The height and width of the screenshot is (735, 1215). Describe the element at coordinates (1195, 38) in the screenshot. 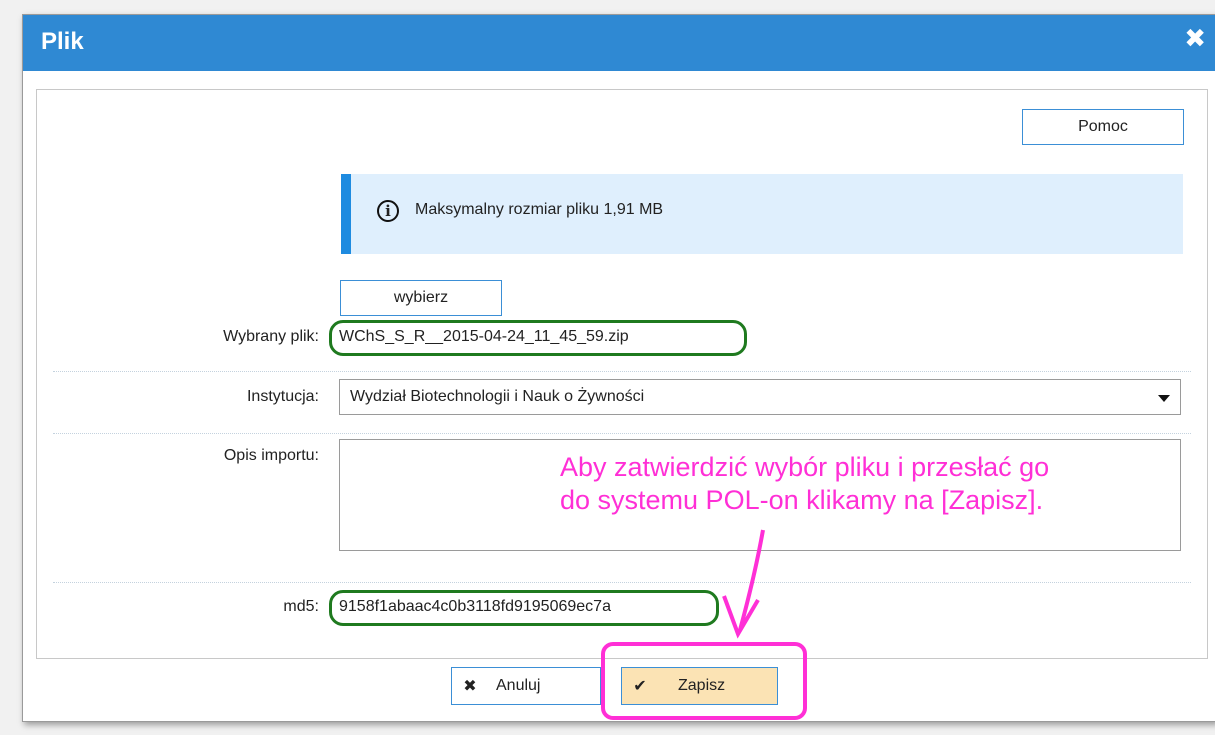

I see `close-icon: ✖` at that location.